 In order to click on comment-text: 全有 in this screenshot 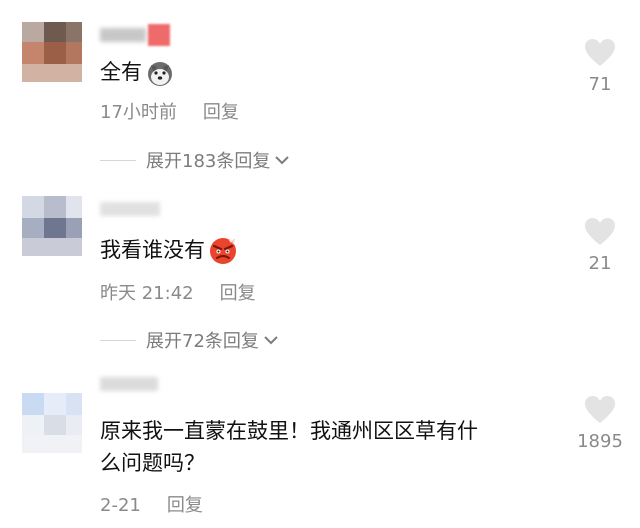, I will do `click(137, 72)`.